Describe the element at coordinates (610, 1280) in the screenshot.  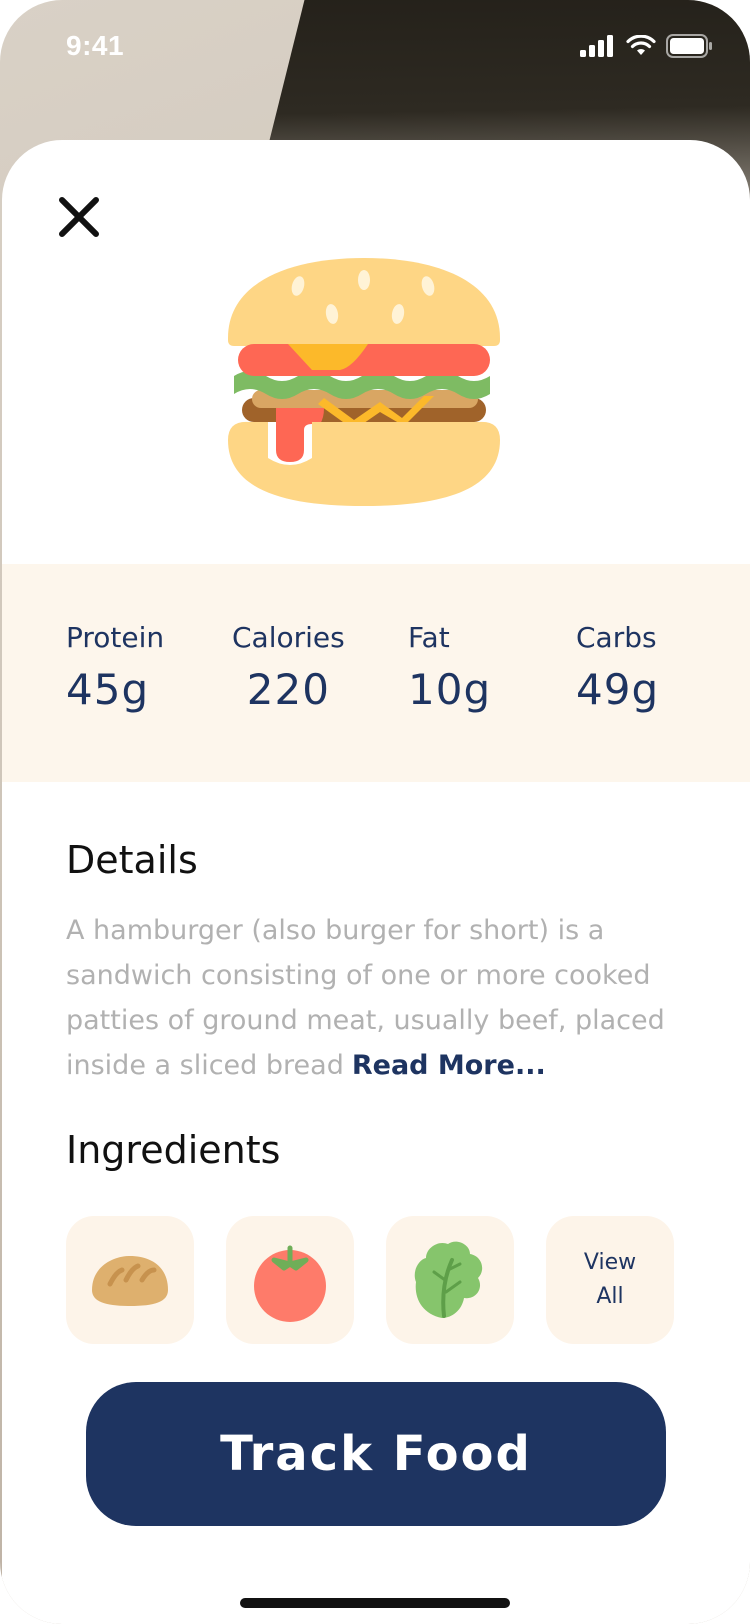
I see `view-all-ingredients-button: View All` at that location.